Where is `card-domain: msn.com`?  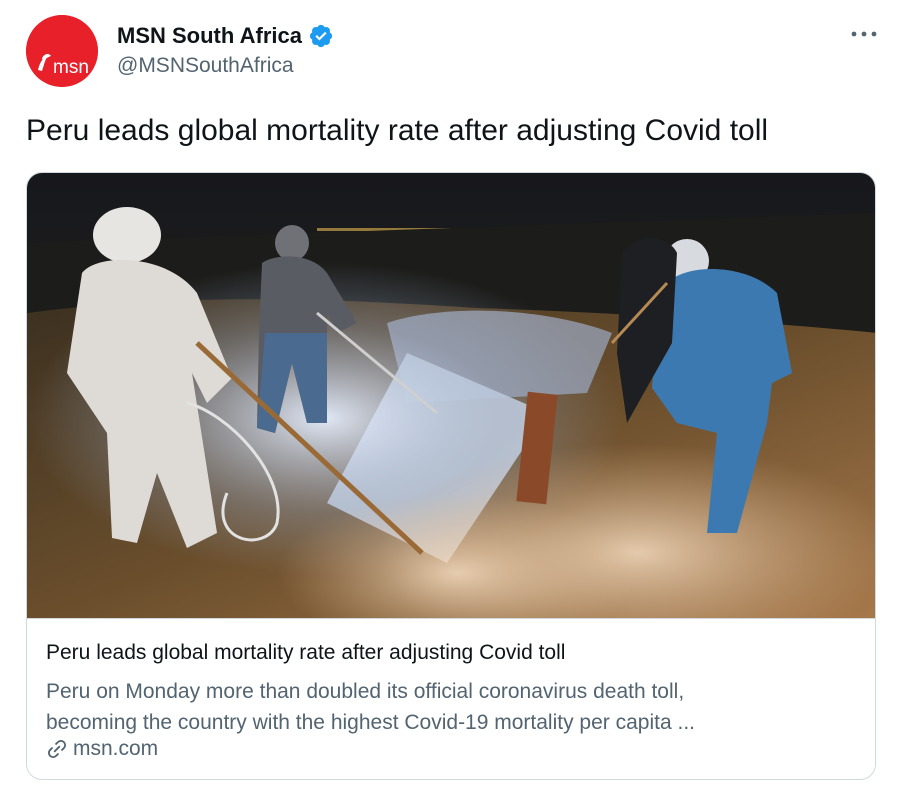
card-domain: msn.com is located at coordinates (115, 749).